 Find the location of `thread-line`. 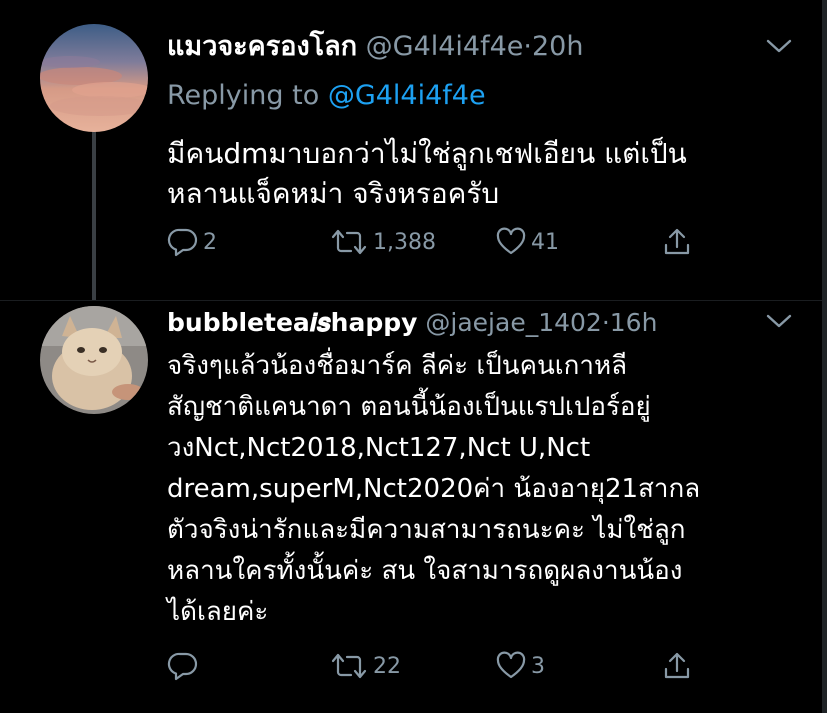

thread-line is located at coordinates (94, 212).